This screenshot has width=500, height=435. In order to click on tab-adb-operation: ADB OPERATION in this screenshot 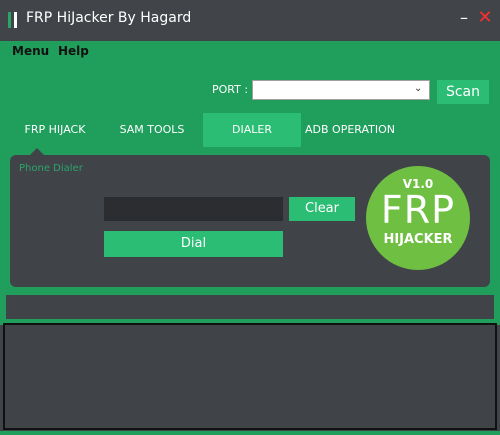, I will do `click(350, 130)`.